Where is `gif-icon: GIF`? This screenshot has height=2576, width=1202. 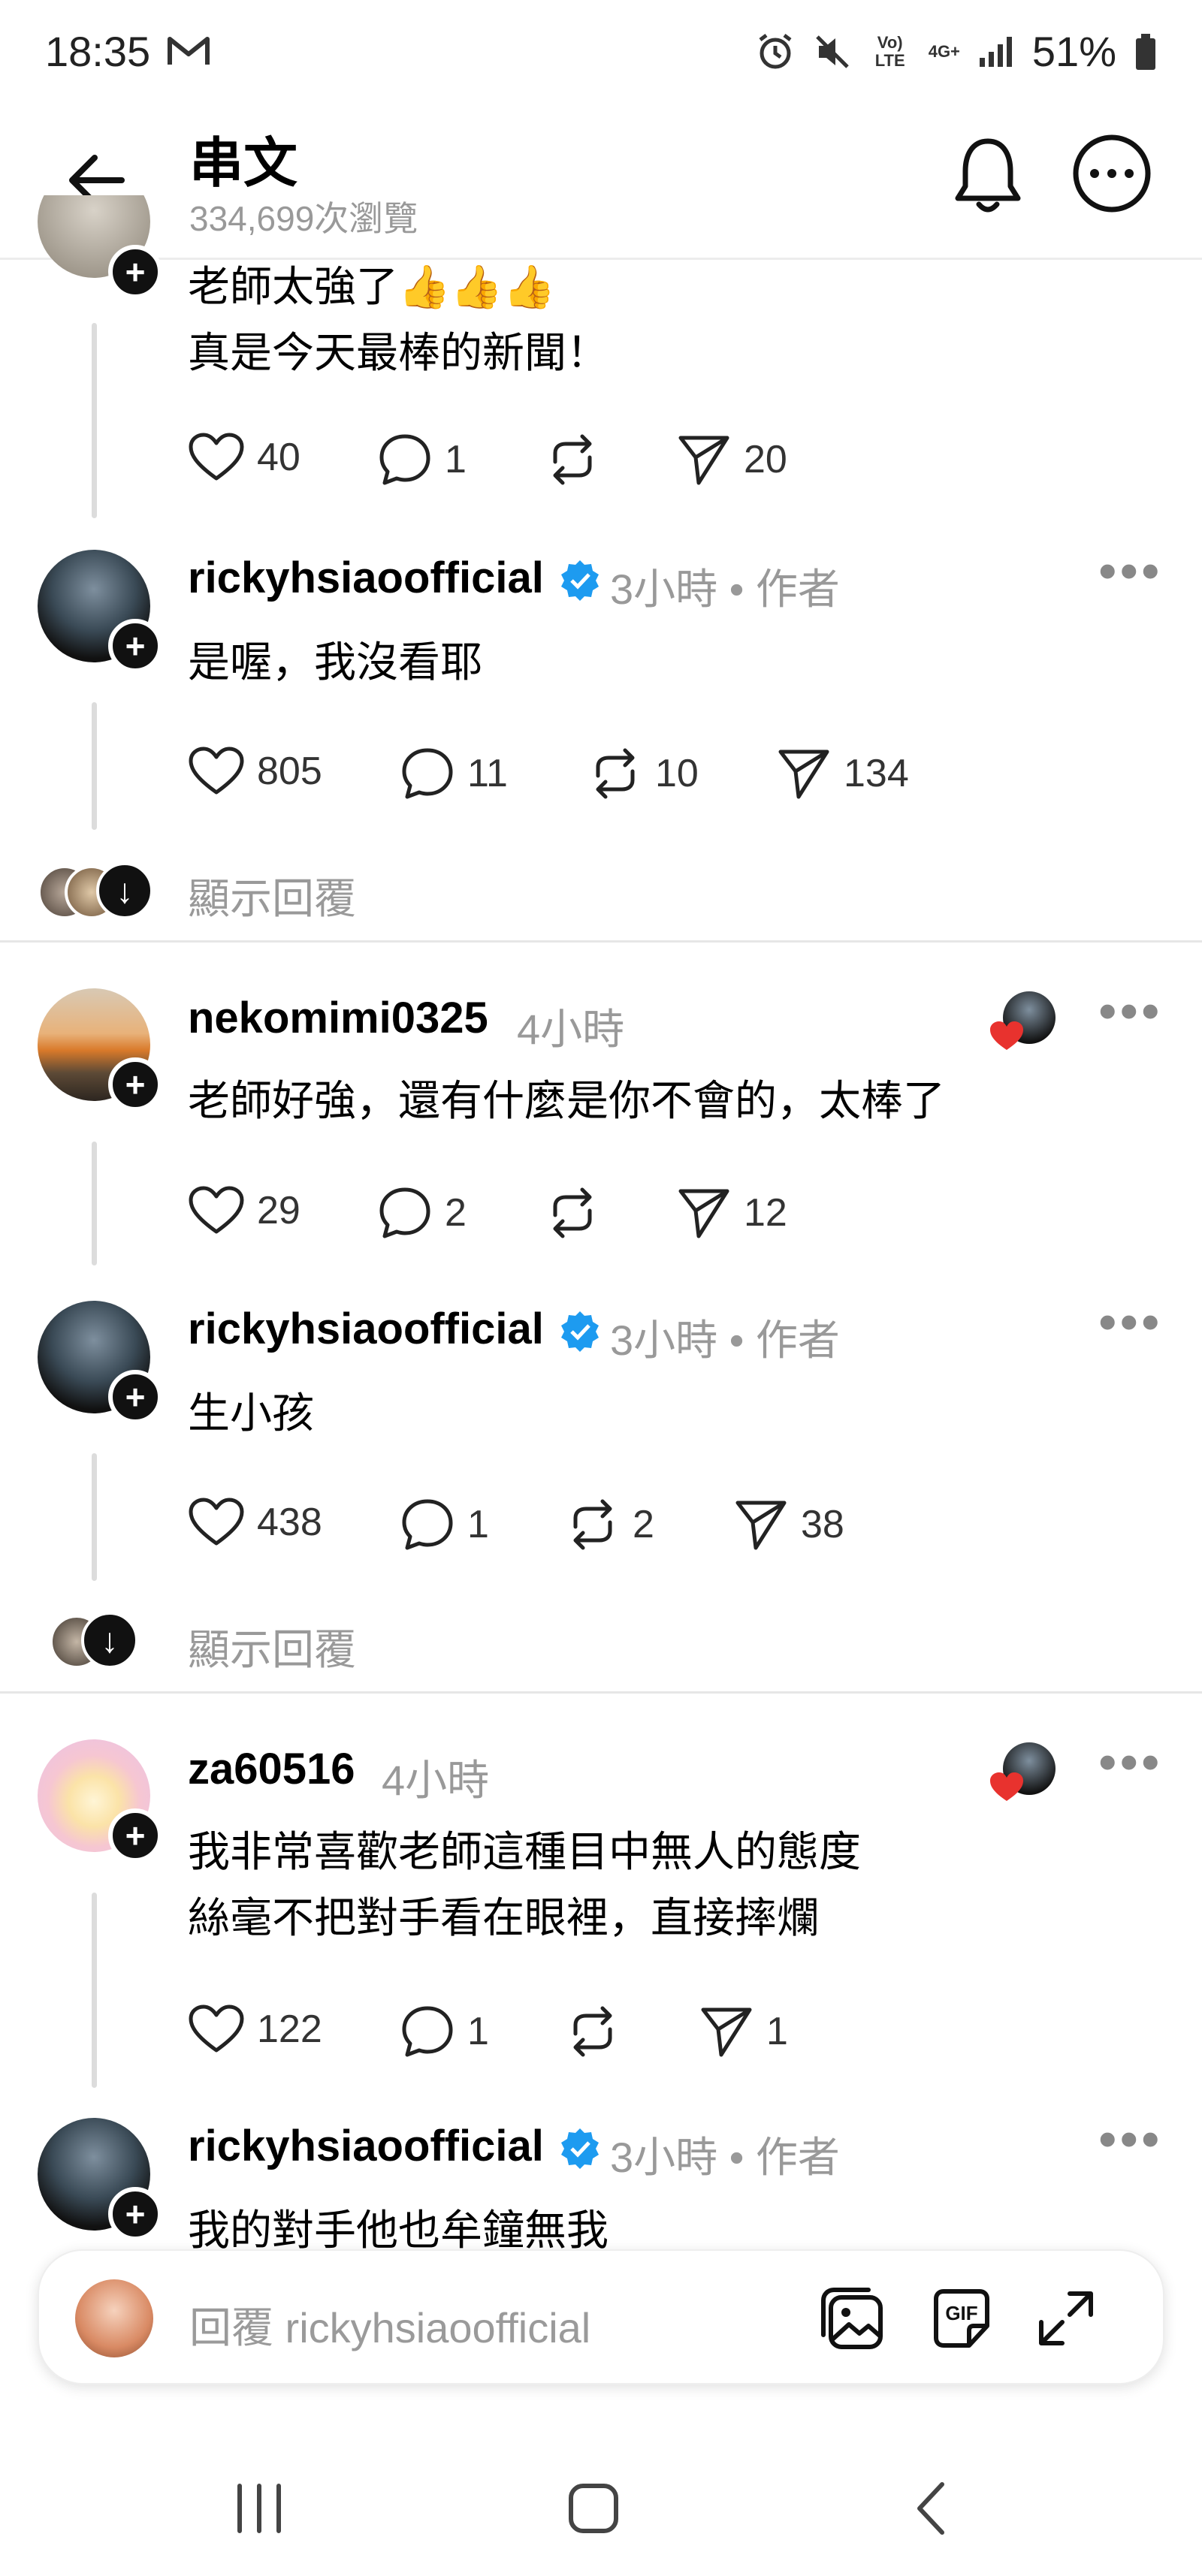
gif-icon: GIF is located at coordinates (962, 2318).